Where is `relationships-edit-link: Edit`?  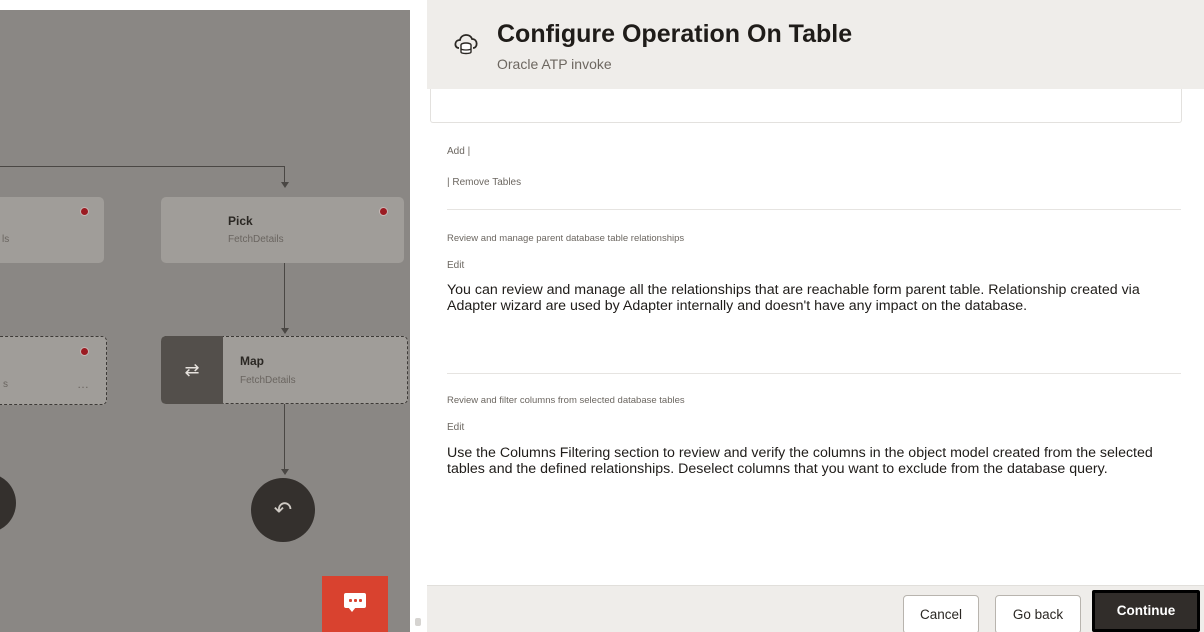
relationships-edit-link: Edit is located at coordinates (455, 265).